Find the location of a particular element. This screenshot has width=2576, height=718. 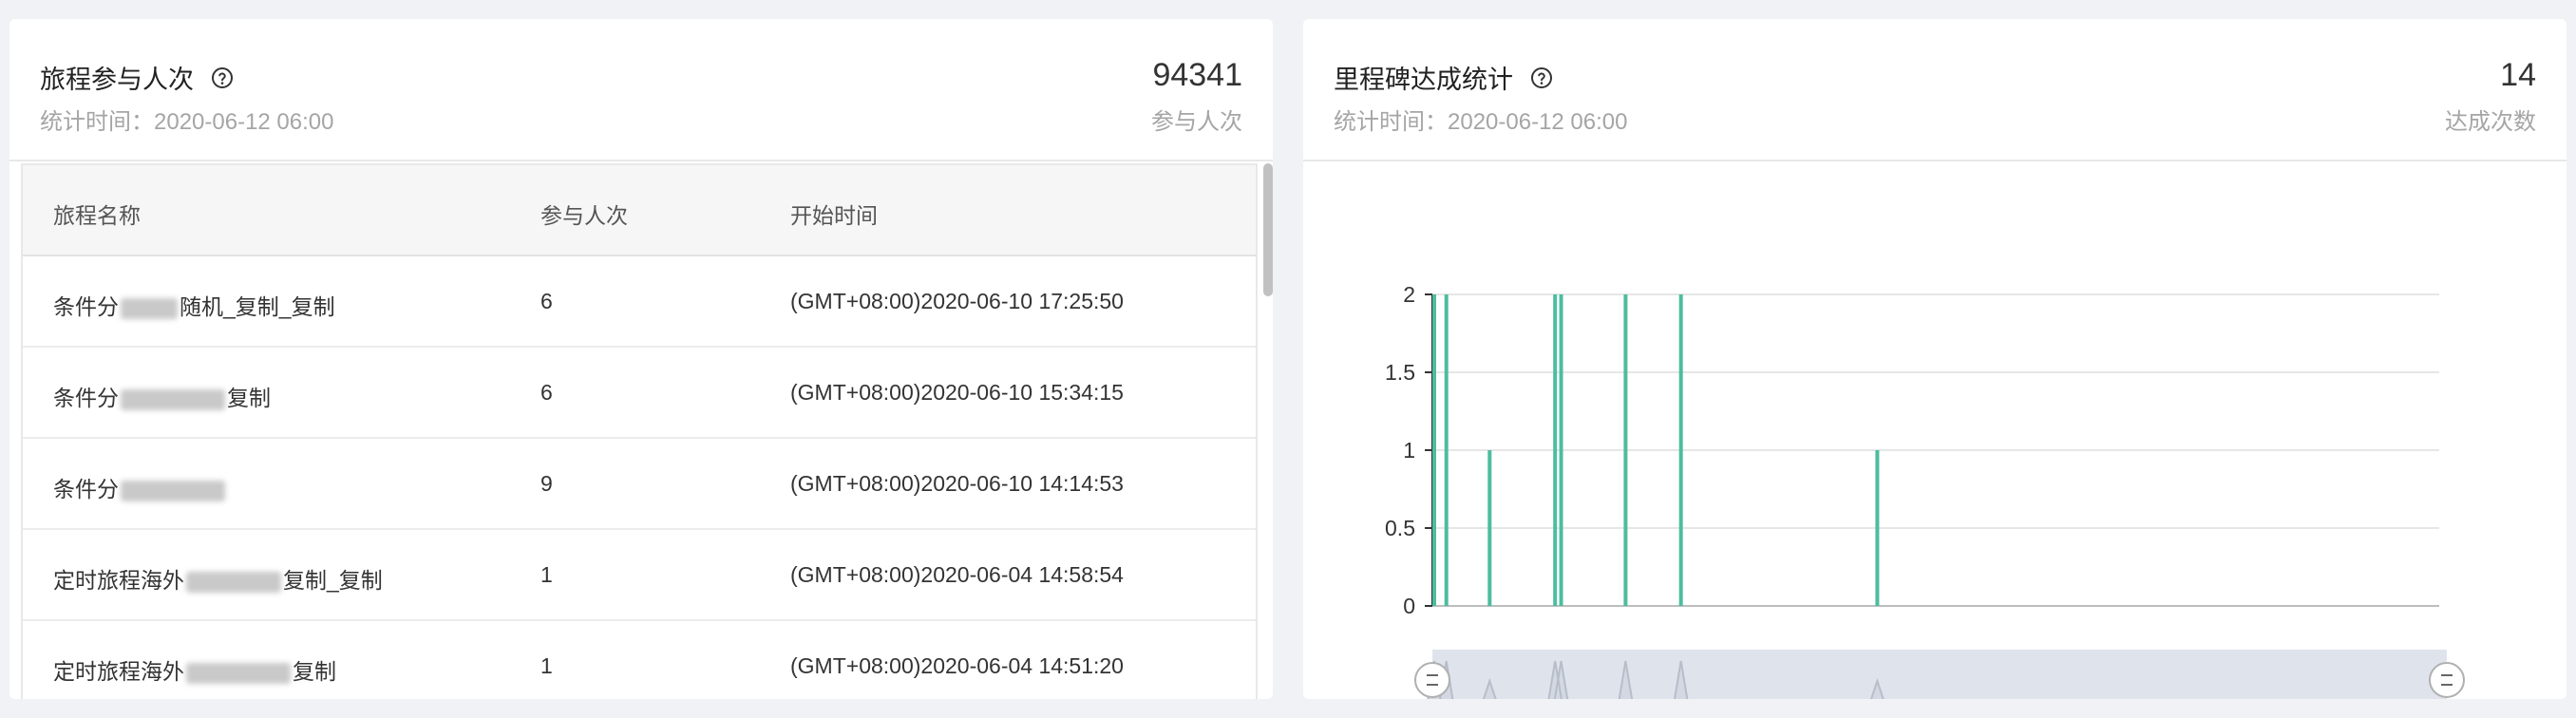

journey-name: 定时旅程海外 复制_复制 is located at coordinates (218, 580).